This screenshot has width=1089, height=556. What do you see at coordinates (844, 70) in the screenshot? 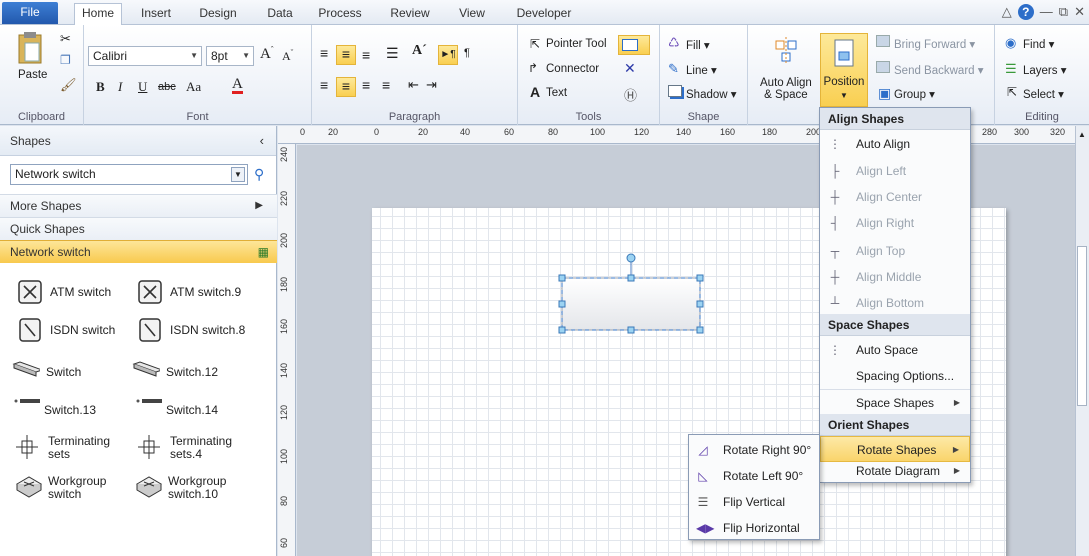
I see `position-button: Position ▼` at bounding box center [844, 70].